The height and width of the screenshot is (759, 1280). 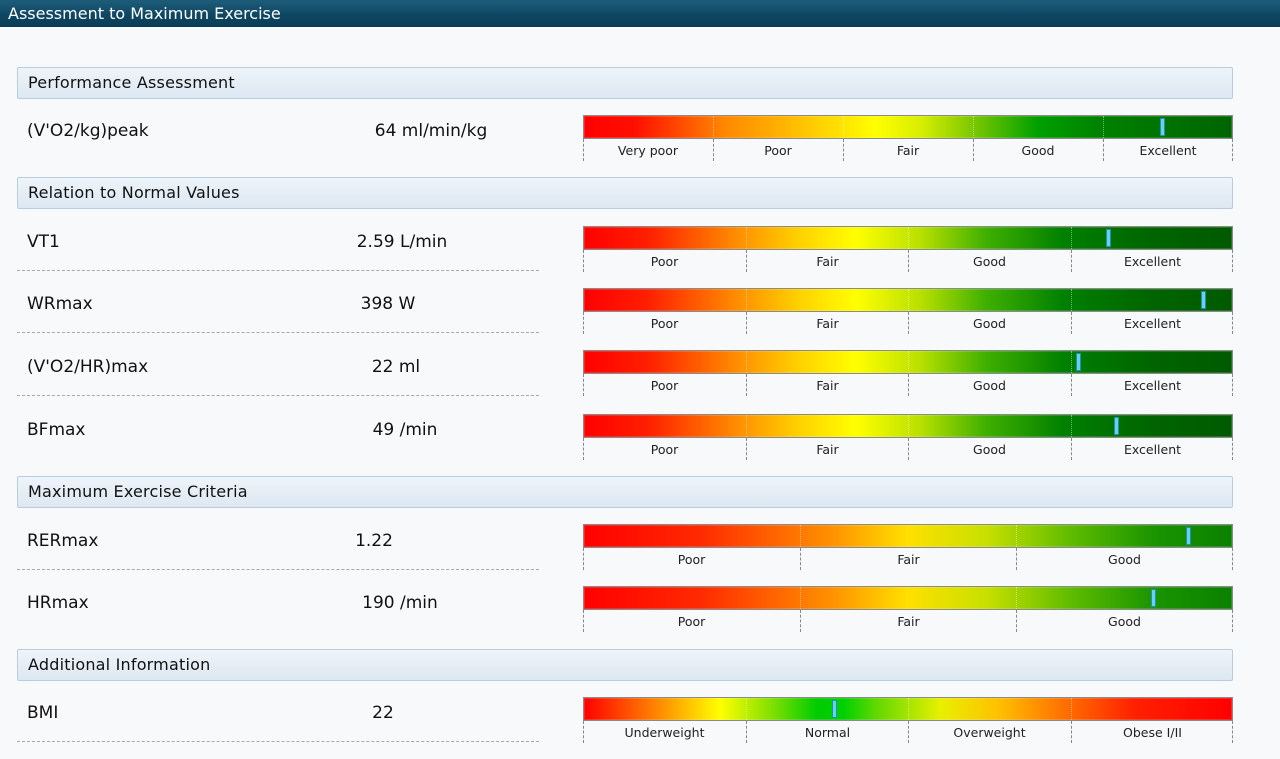 What do you see at coordinates (827, 732) in the screenshot?
I see `gauge-segment-label: Normal` at bounding box center [827, 732].